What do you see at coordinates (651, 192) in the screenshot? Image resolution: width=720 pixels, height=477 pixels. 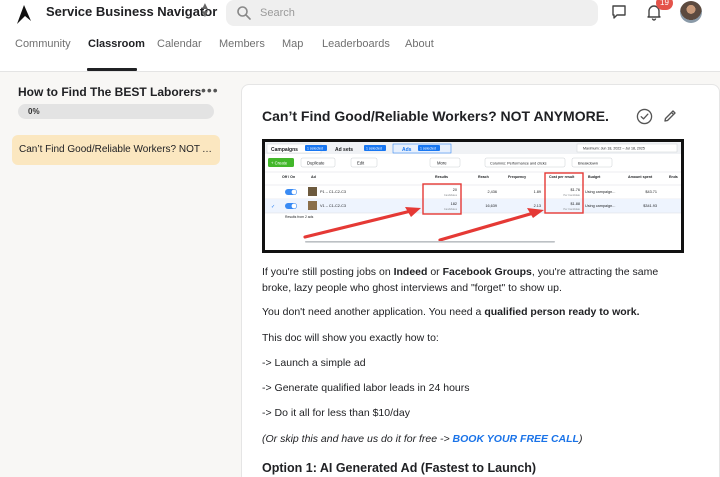 I see `ads-cell: $43.71` at bounding box center [651, 192].